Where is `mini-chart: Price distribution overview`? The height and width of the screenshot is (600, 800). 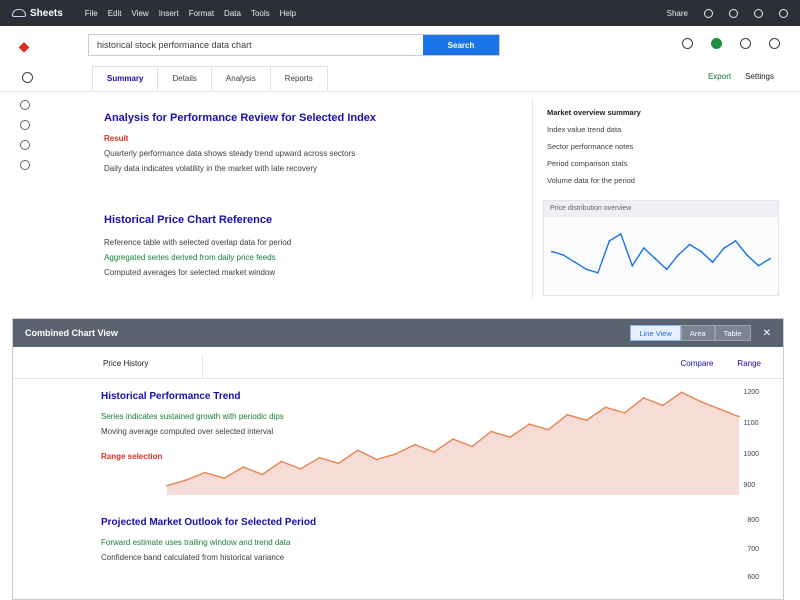 mini-chart: Price distribution overview is located at coordinates (661, 248).